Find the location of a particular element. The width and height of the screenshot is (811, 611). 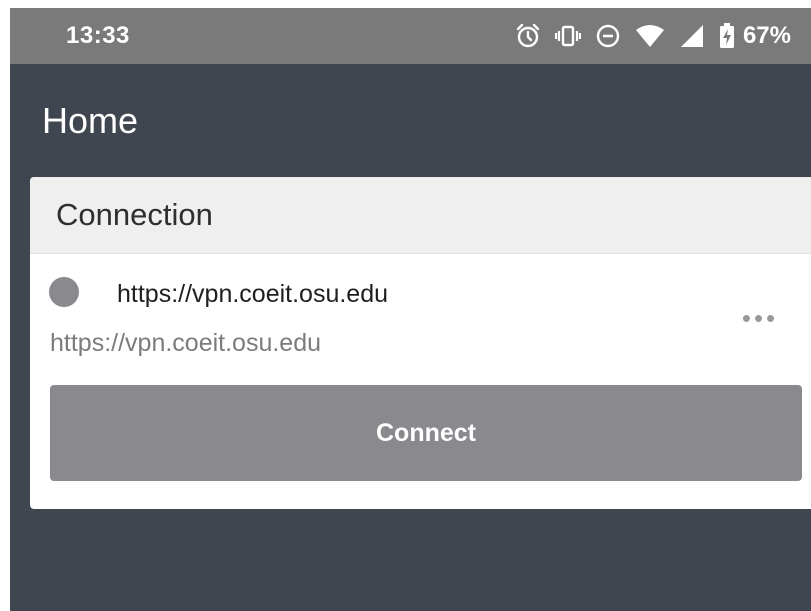

connection-name: https://vpn.coeit.osu.edu is located at coordinates (253, 294).